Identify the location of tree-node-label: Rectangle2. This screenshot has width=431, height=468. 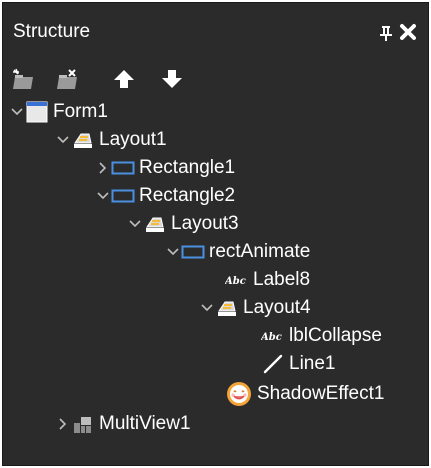
(187, 195).